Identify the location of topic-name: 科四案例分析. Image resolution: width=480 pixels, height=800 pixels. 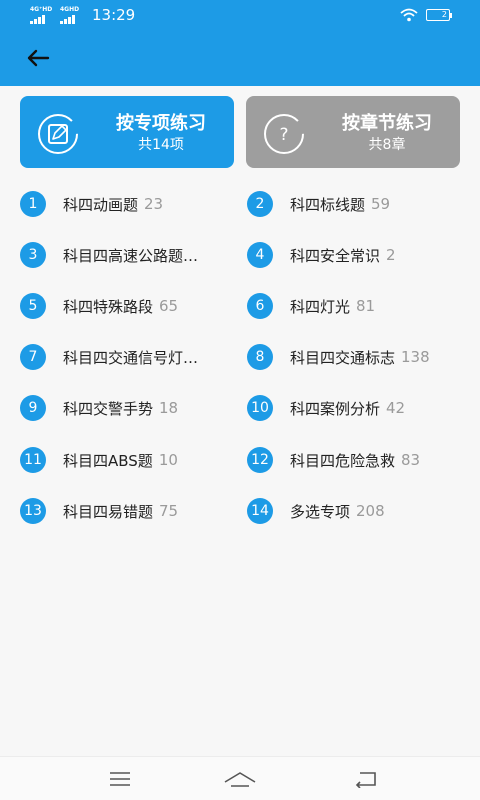
(335, 408).